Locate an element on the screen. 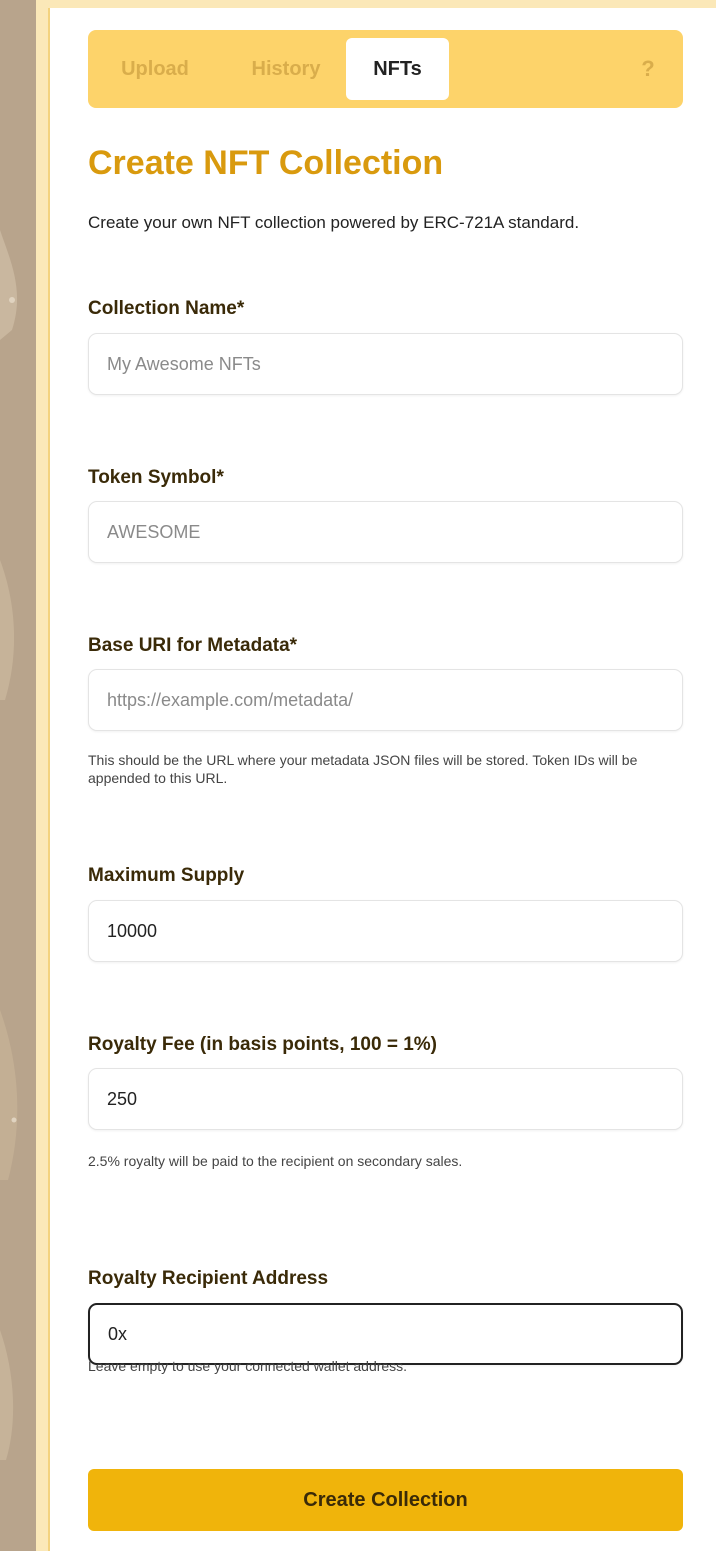  royalty-recipient-label: Royalty Recipient Address is located at coordinates (208, 1278).